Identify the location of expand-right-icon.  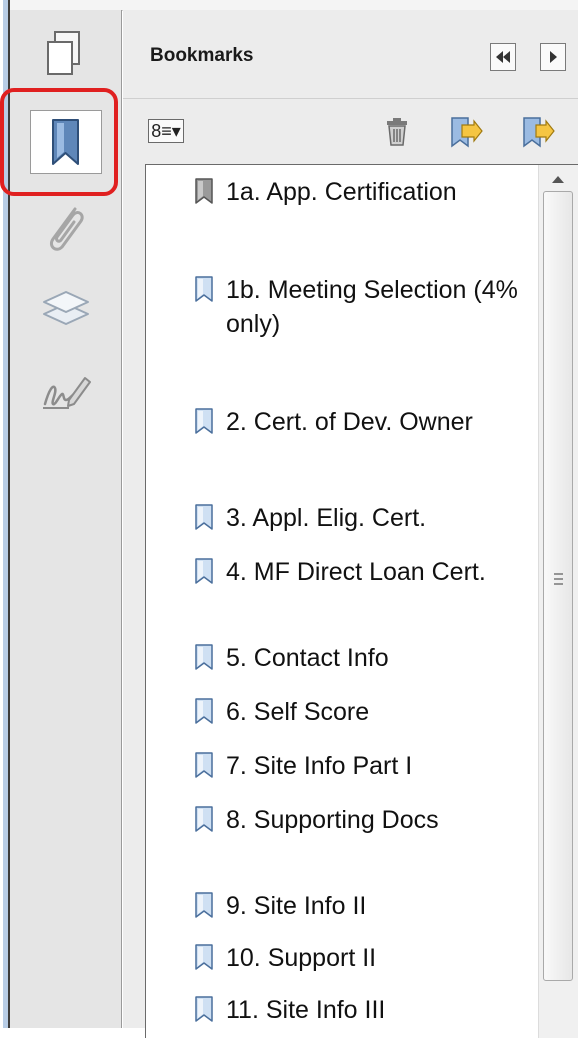
(553, 57).